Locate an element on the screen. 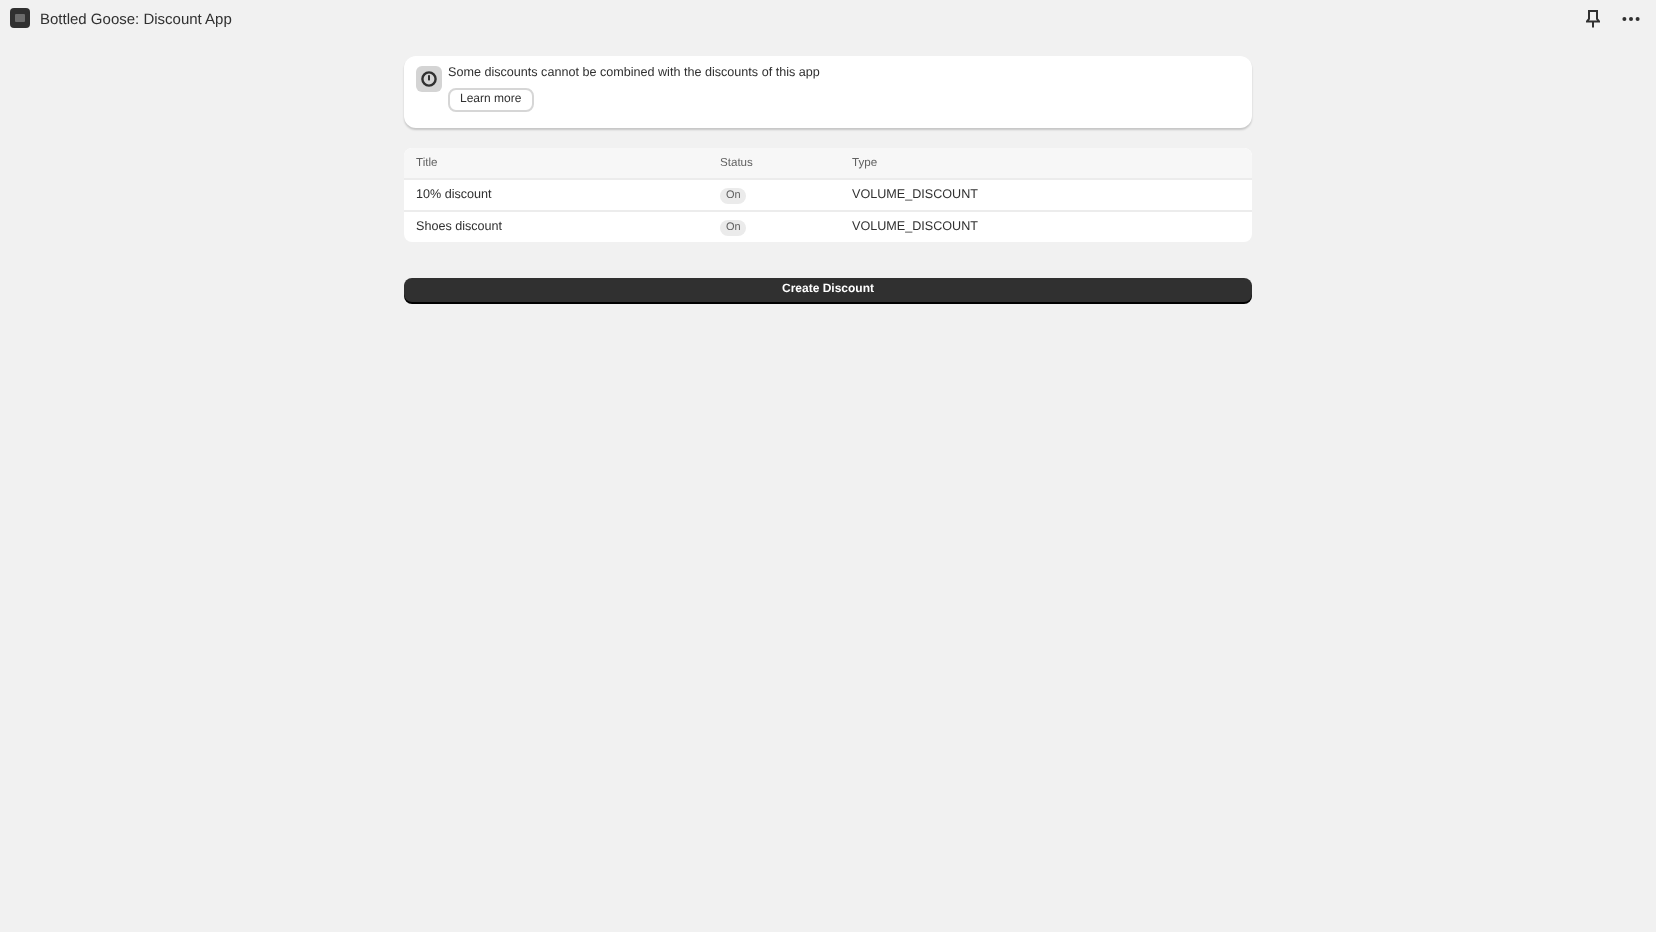 The width and height of the screenshot is (1656, 932). app-icon is located at coordinates (20, 18).